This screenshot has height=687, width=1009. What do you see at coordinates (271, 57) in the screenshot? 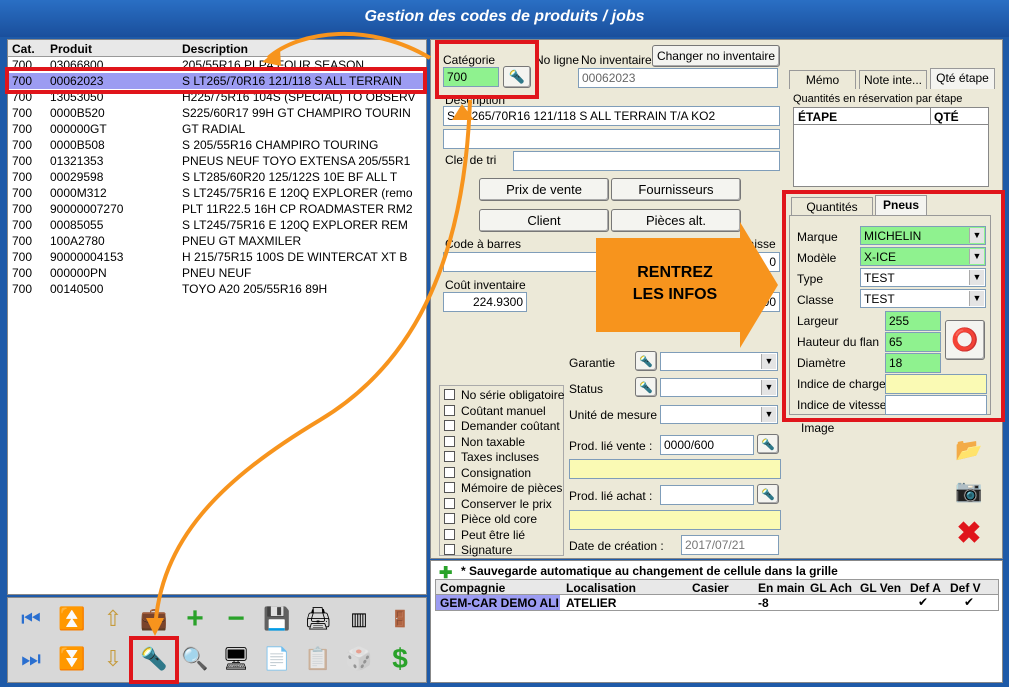
I see `arrow-head-top` at bounding box center [271, 57].